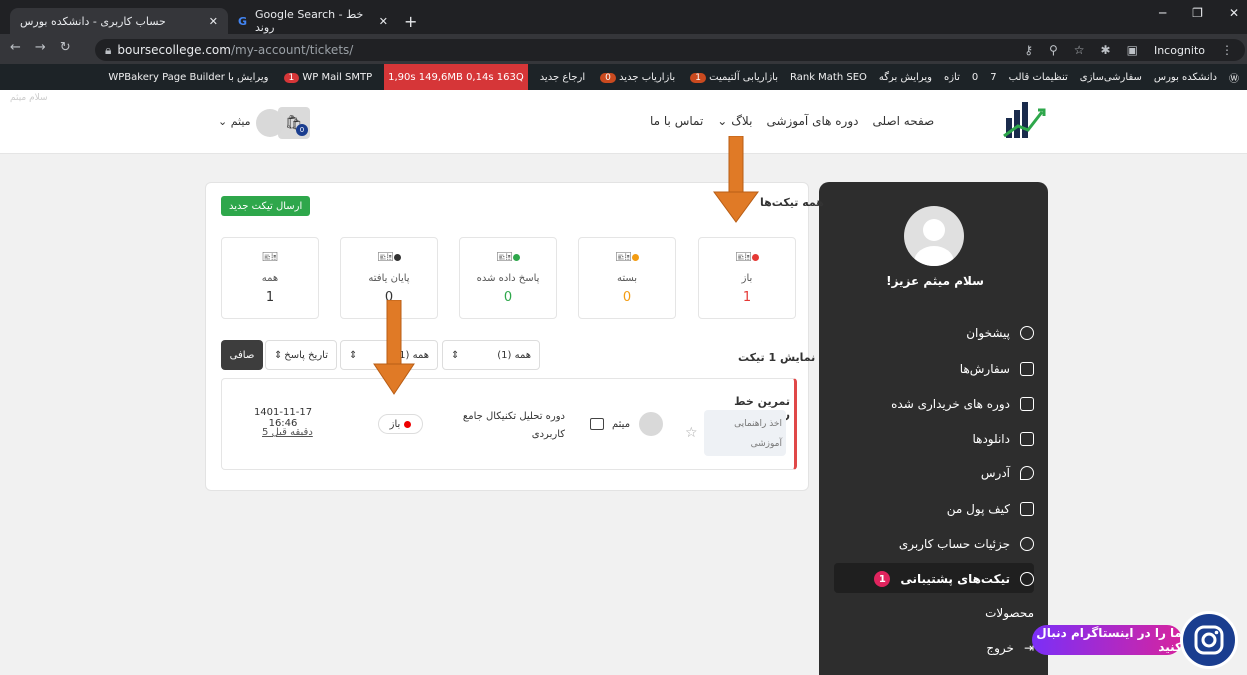  I want to click on download-icon, so click(1027, 439).